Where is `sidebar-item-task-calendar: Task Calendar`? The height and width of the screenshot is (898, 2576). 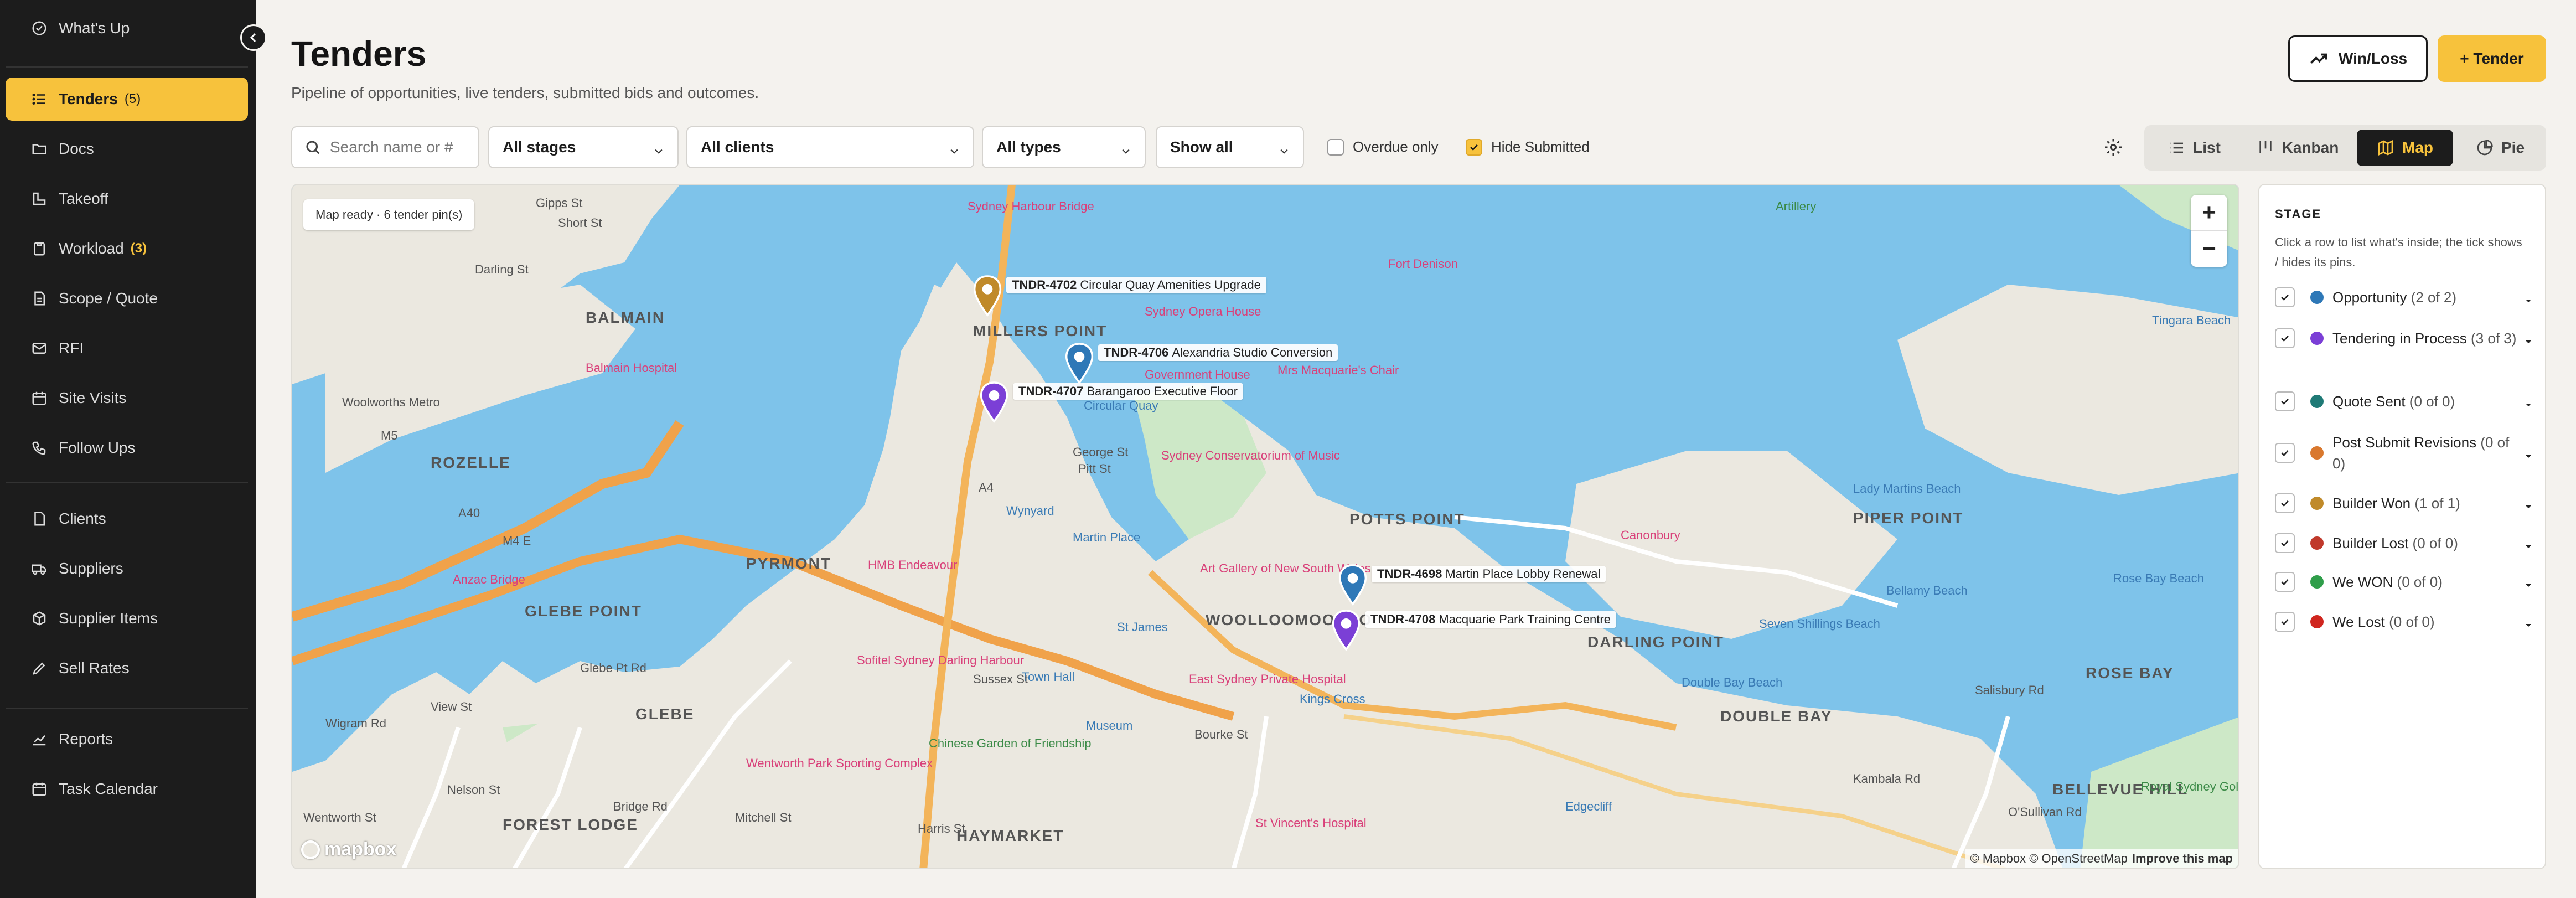
sidebar-item-task-calendar: Task Calendar is located at coordinates (127, 789).